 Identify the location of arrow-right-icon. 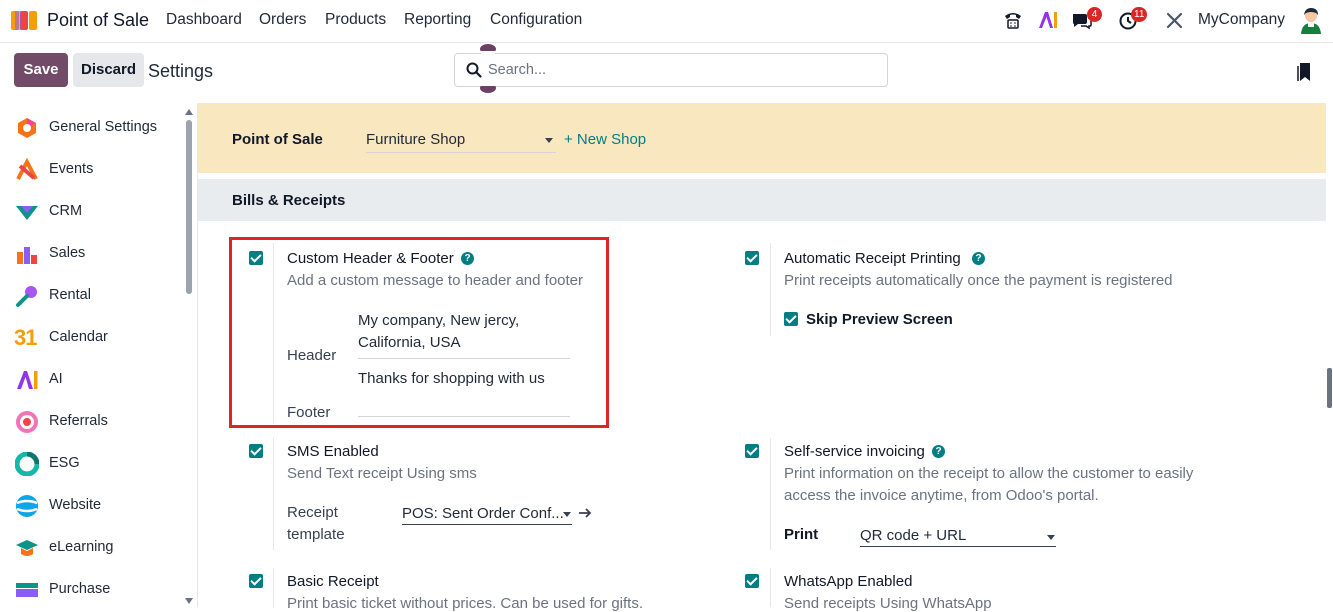
(585, 513).